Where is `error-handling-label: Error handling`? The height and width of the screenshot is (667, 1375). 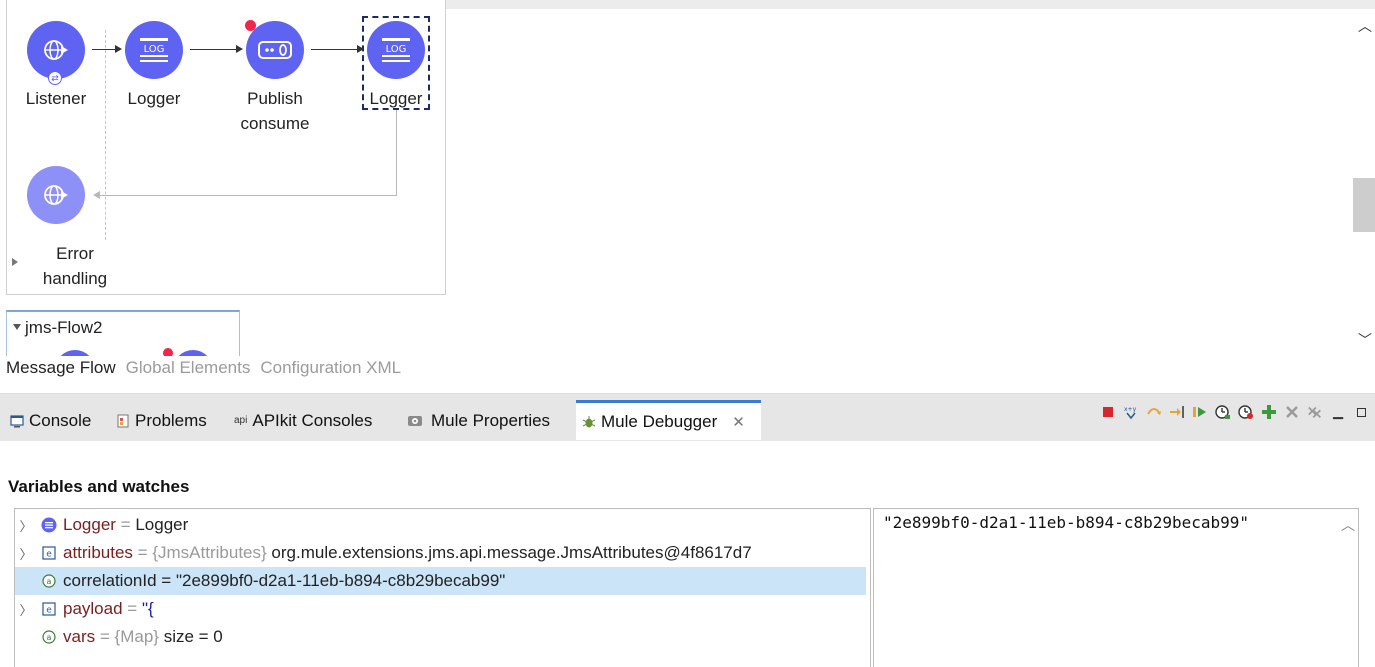
error-handling-label: Error handling is located at coordinates (75, 266).